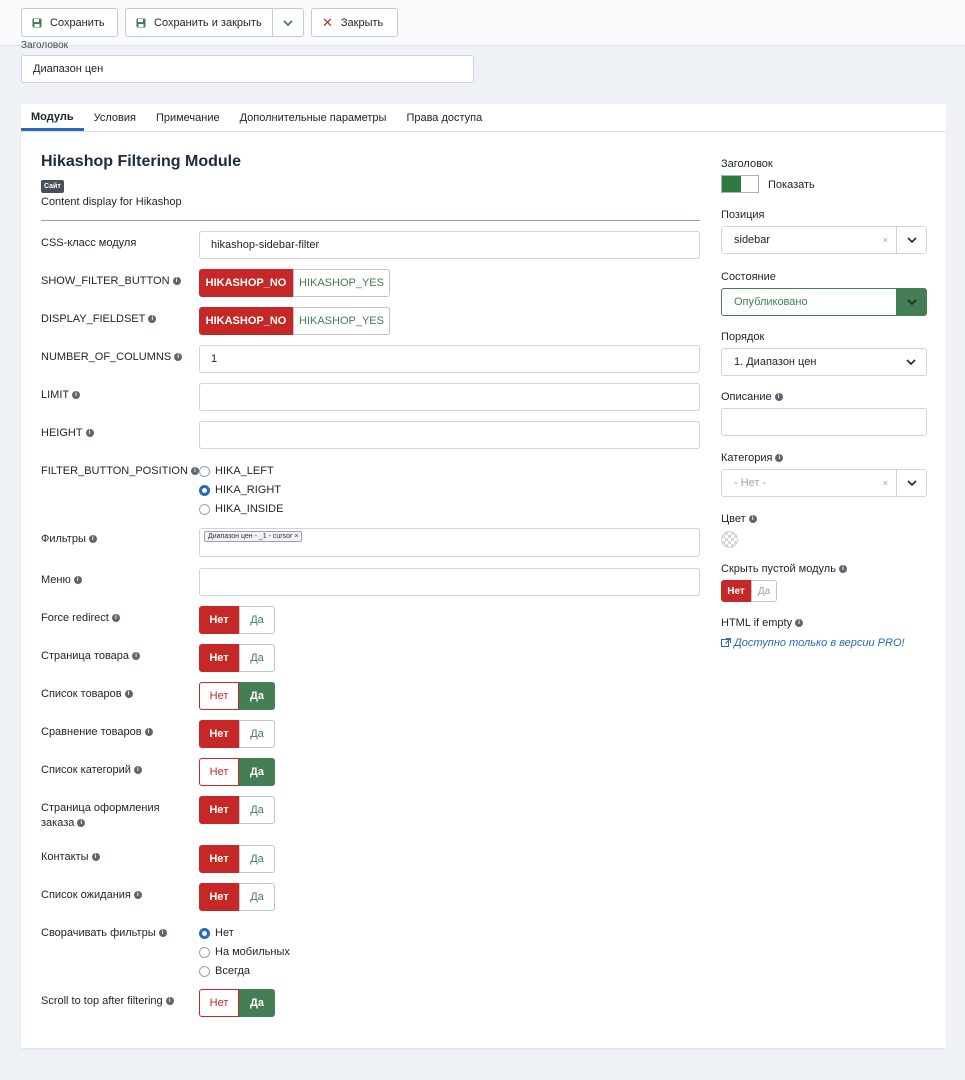 The image size is (965, 1080). I want to click on pro-version-link: Доступно только в версии PRO!, so click(813, 643).